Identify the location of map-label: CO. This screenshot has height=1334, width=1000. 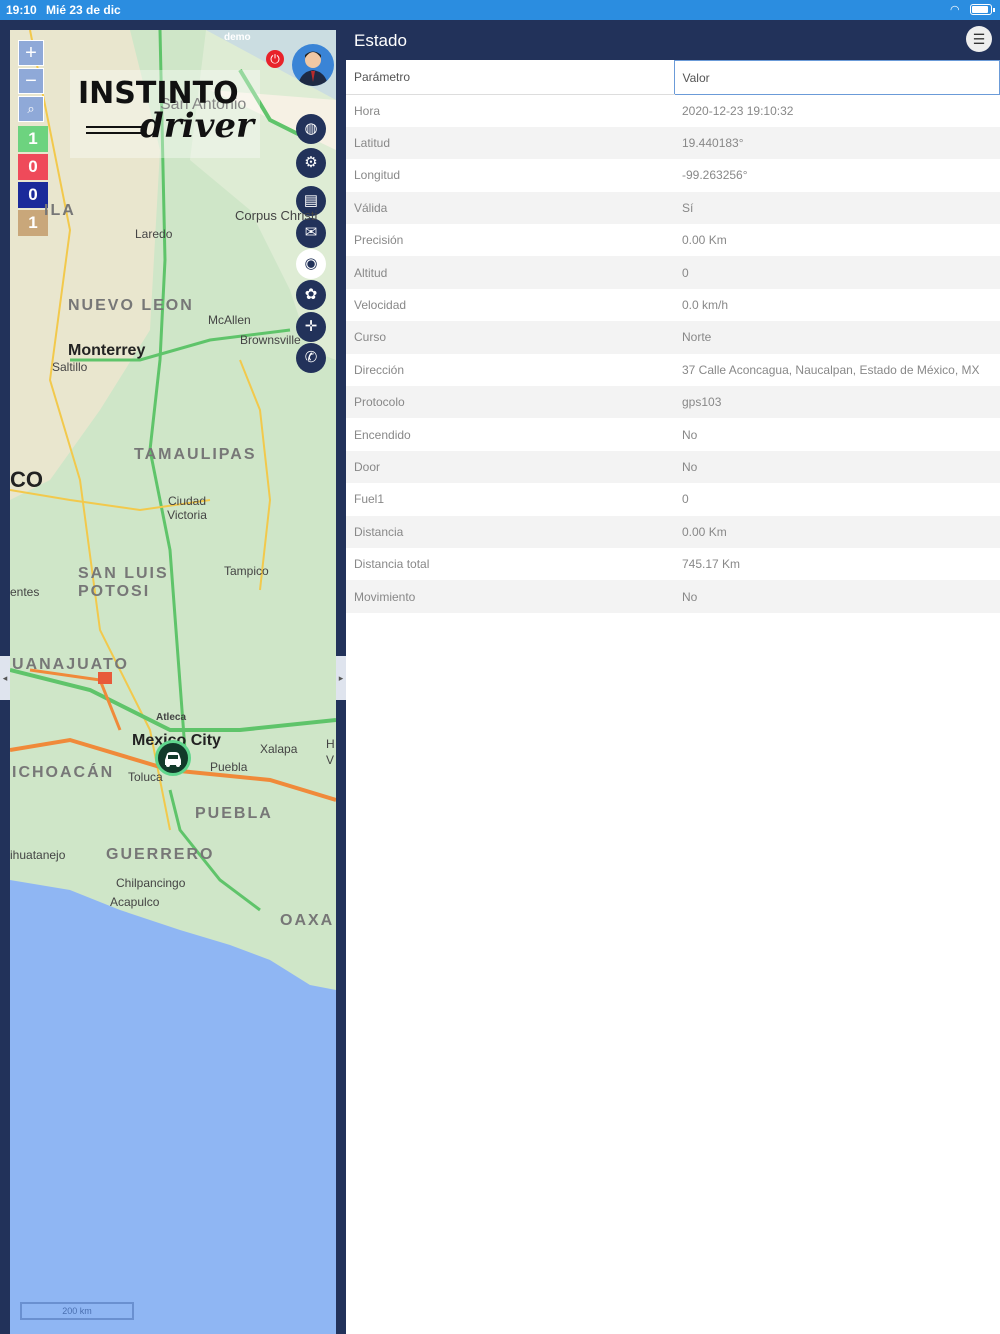
(26, 479).